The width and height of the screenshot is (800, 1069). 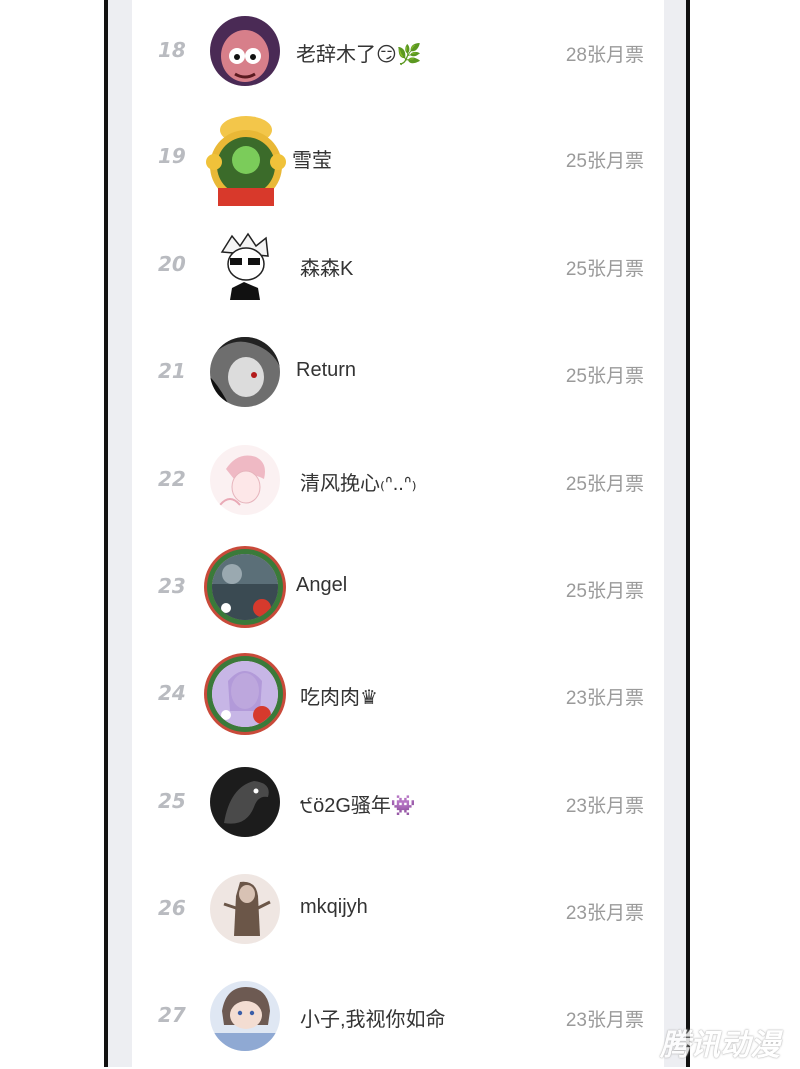 I want to click on rank-number: 18, so click(x=172, y=50).